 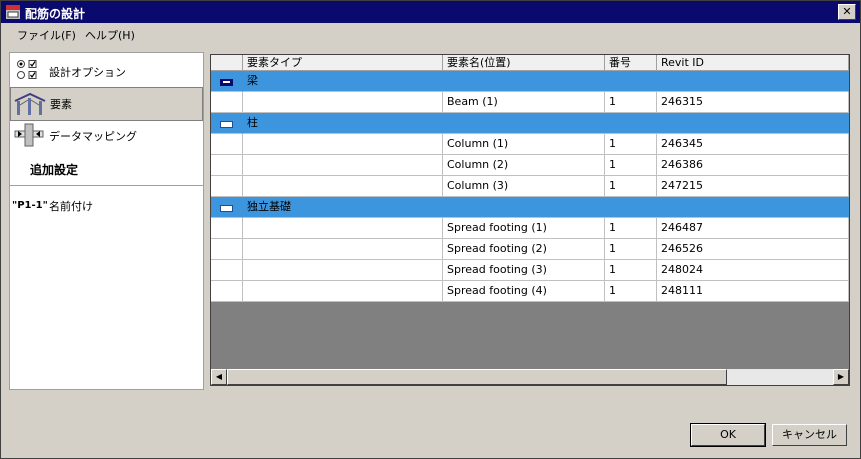 What do you see at coordinates (524, 102) in the screenshot?
I see `cell-name: Beam (1)` at bounding box center [524, 102].